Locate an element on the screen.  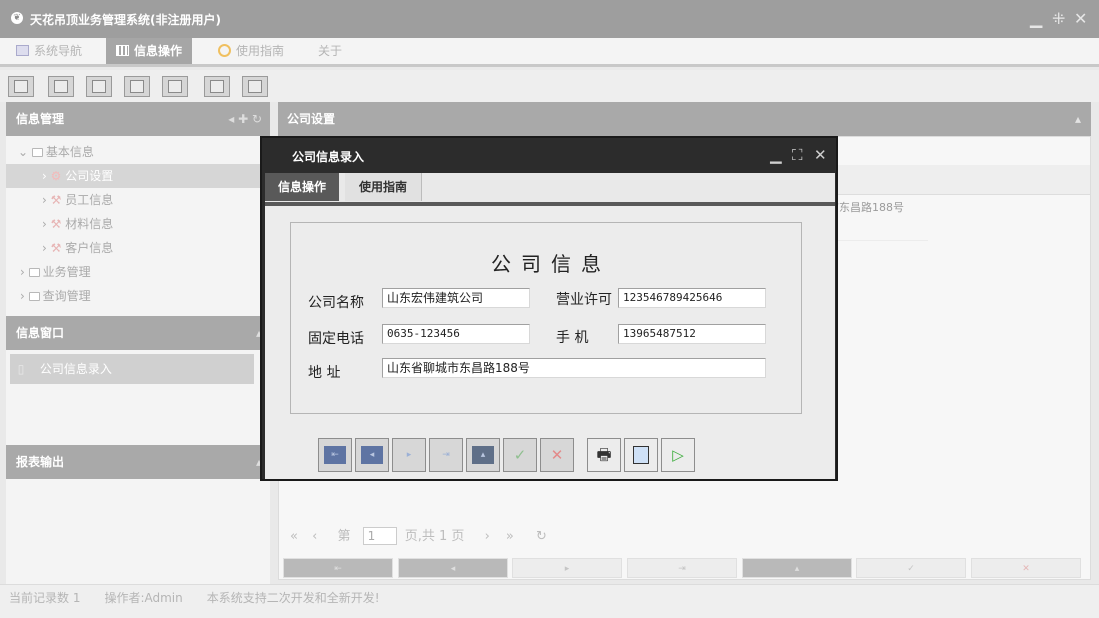
toolbar is located at coordinates (549, 86).